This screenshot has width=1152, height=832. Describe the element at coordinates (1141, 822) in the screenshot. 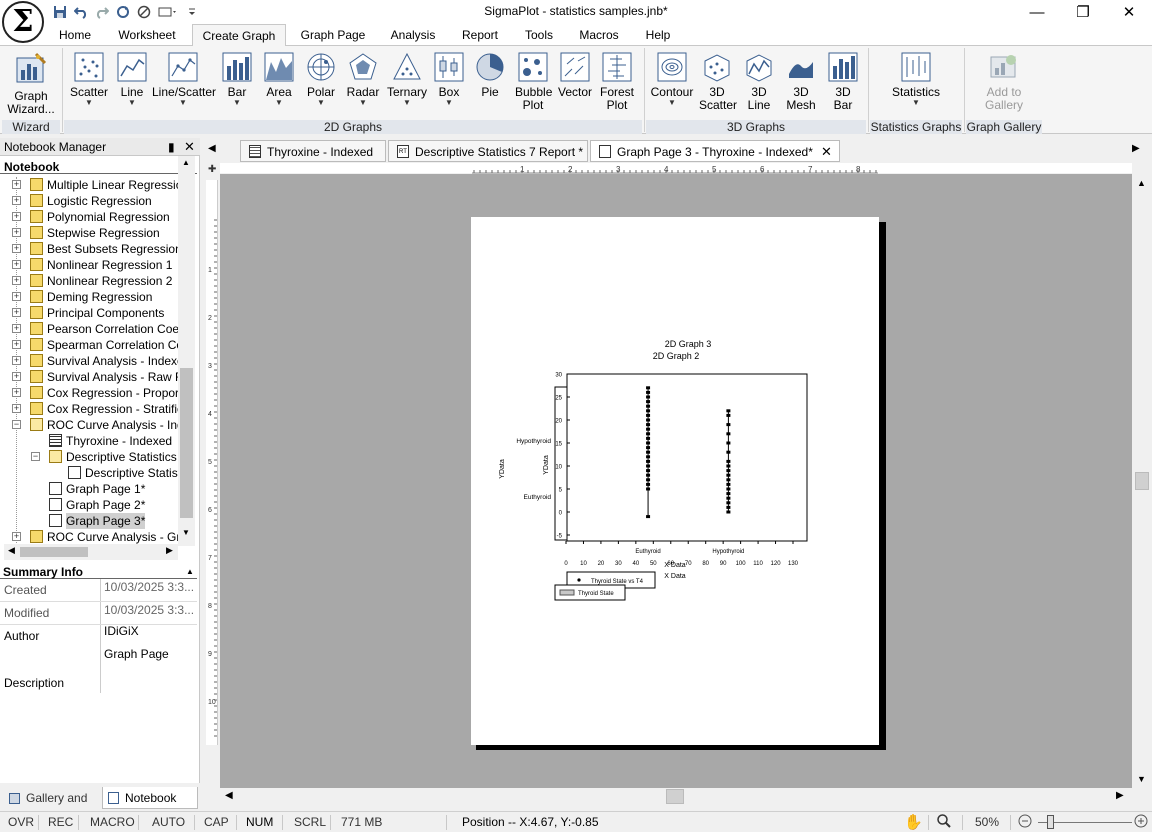

I see `zoom-in-icon` at that location.